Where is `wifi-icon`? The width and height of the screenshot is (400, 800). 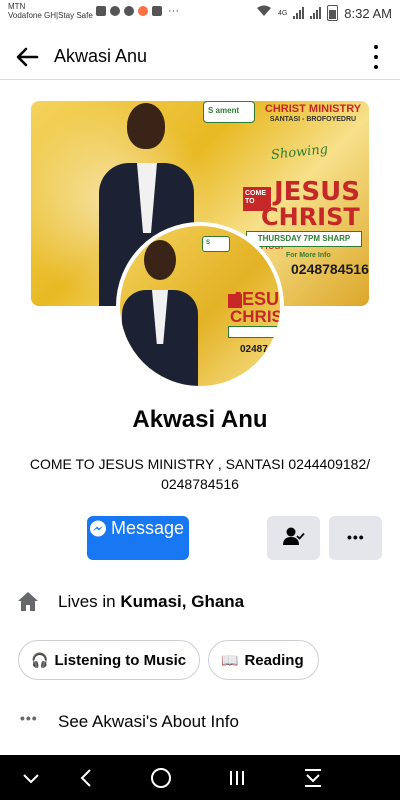 wifi-icon is located at coordinates (264, 13).